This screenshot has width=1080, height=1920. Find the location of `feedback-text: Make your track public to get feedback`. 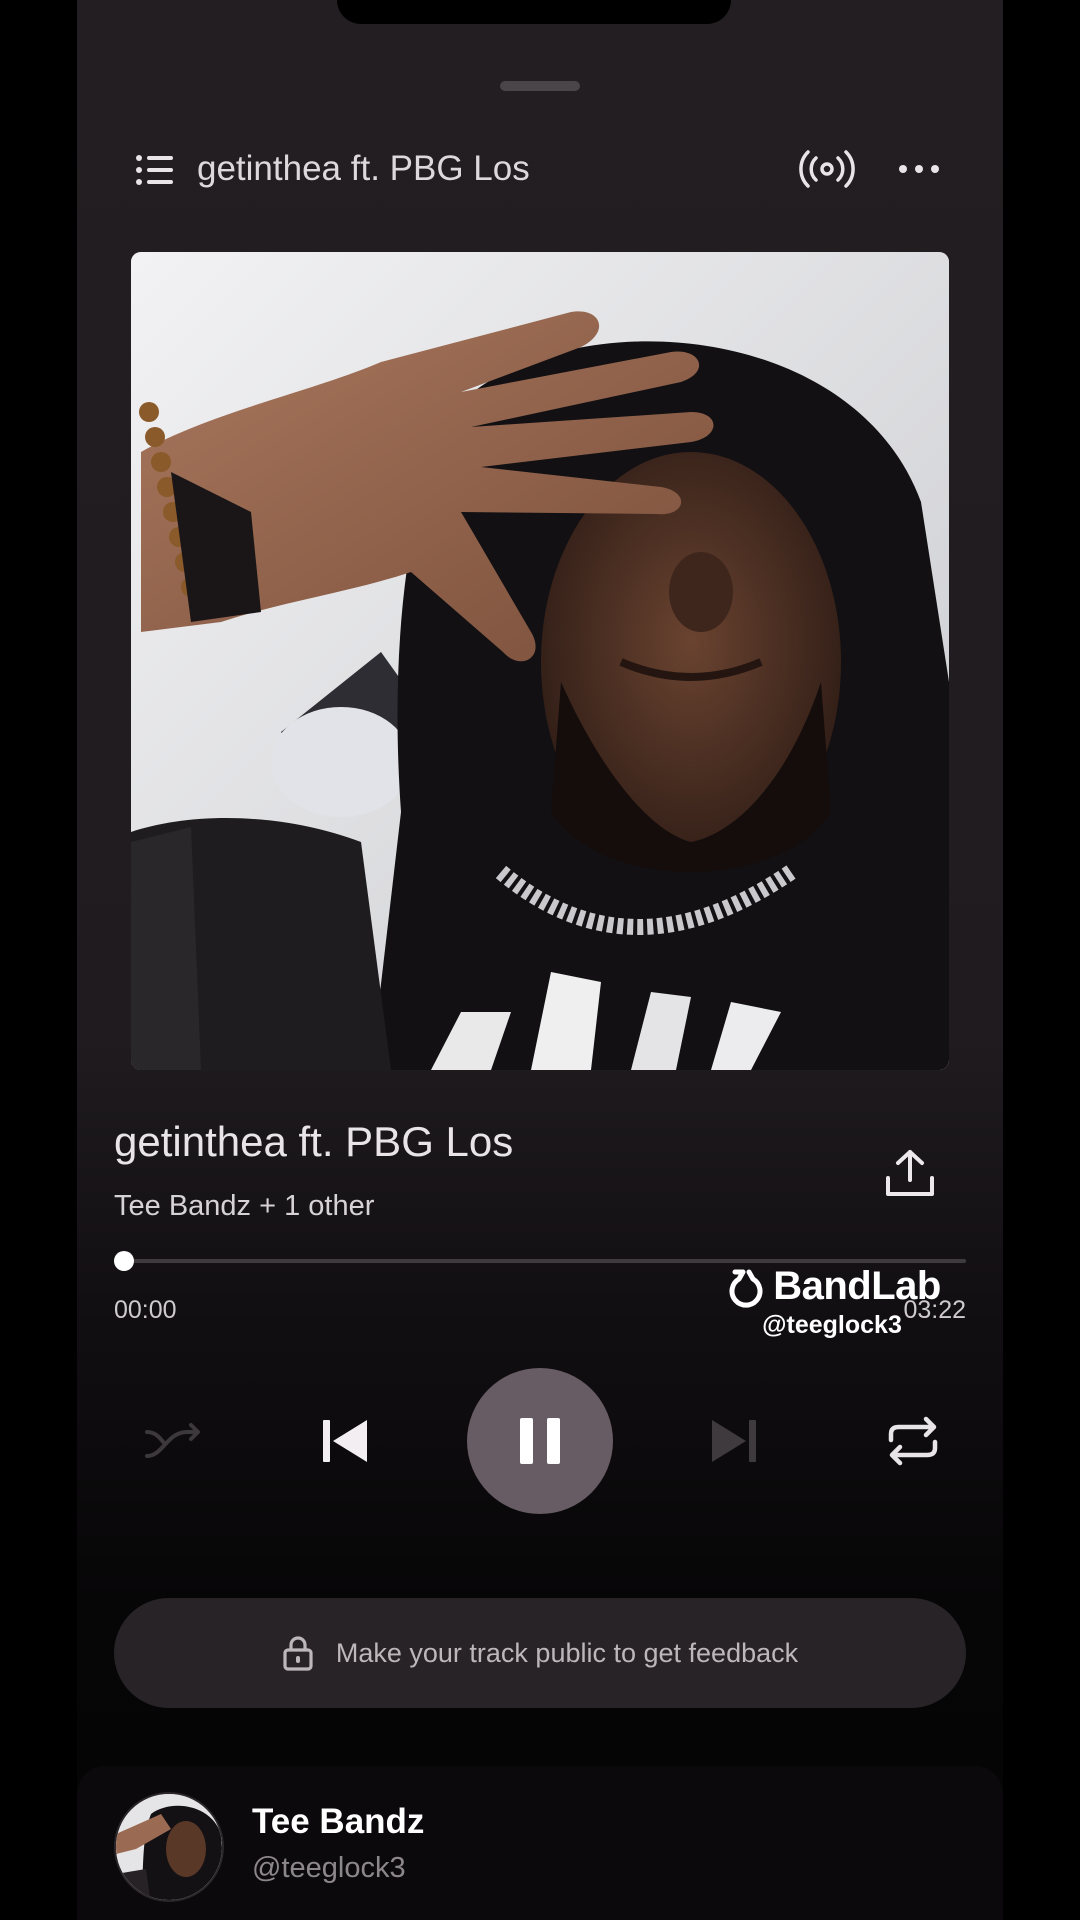

feedback-text: Make your track public to get feedback is located at coordinates (567, 1652).